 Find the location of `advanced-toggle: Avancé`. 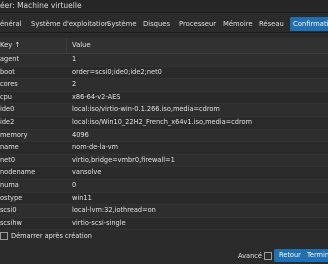

advanced-toggle: Avancé is located at coordinates (255, 256).